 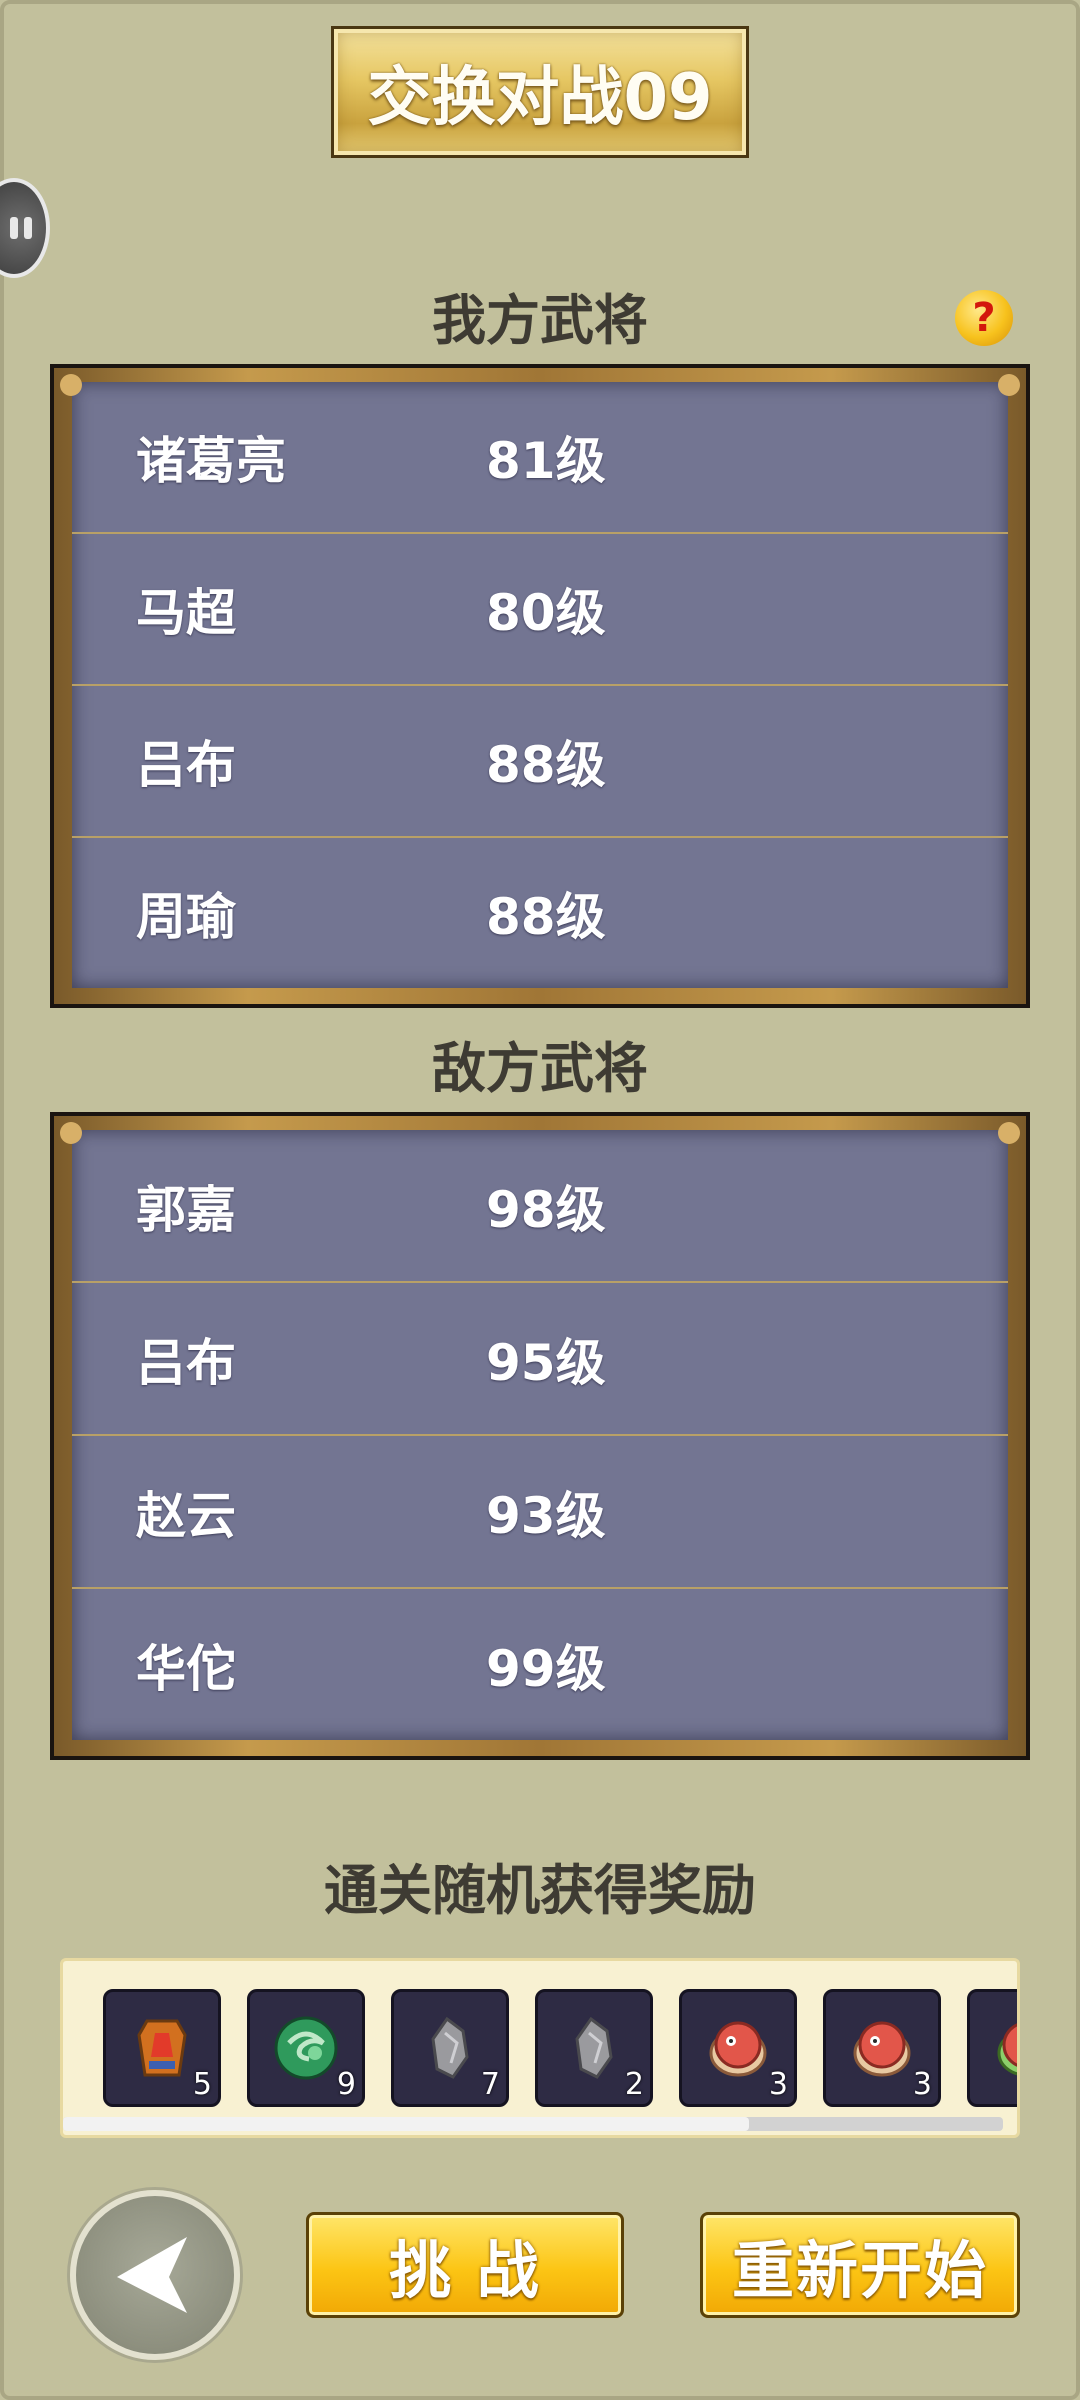 What do you see at coordinates (186, 917) in the screenshot?
I see `general-name: 周瑜` at bounding box center [186, 917].